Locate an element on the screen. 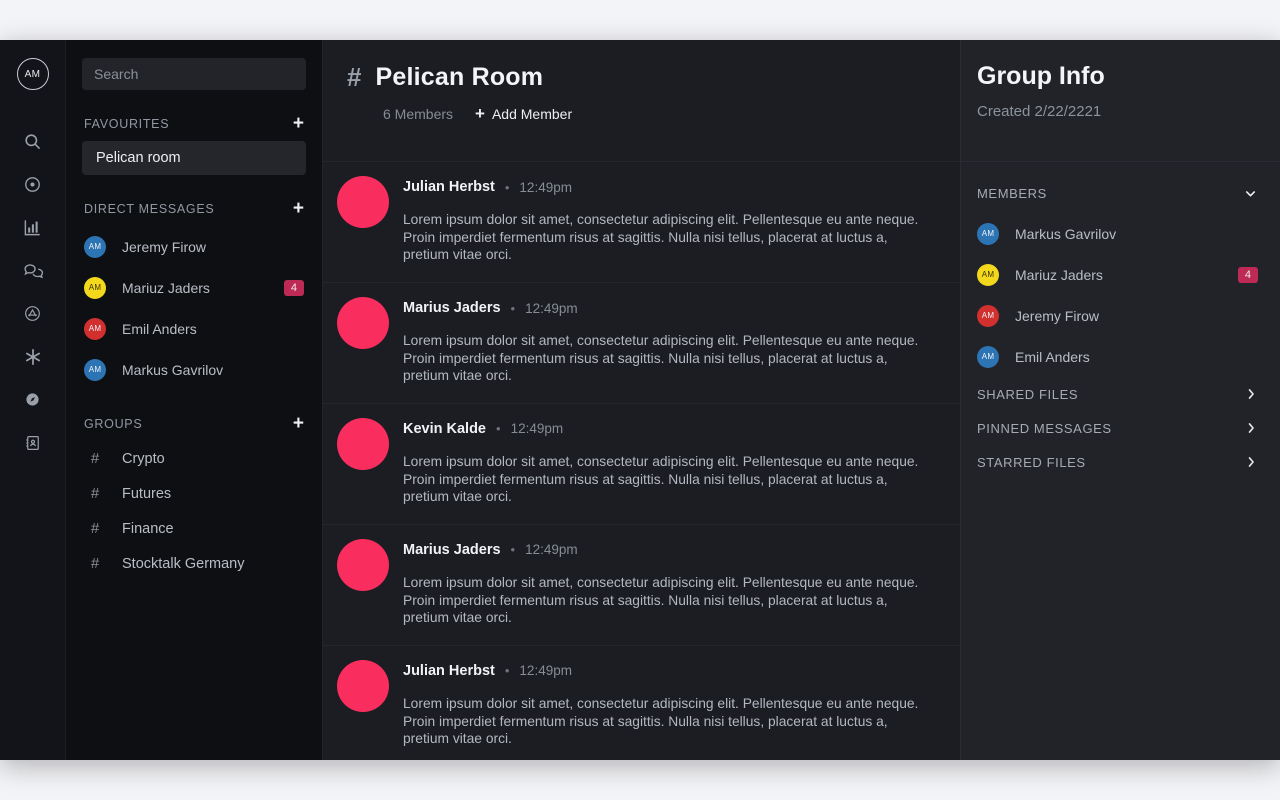 This screenshot has width=1280, height=800. starred-files-label: STARRED FILES is located at coordinates (1031, 462).